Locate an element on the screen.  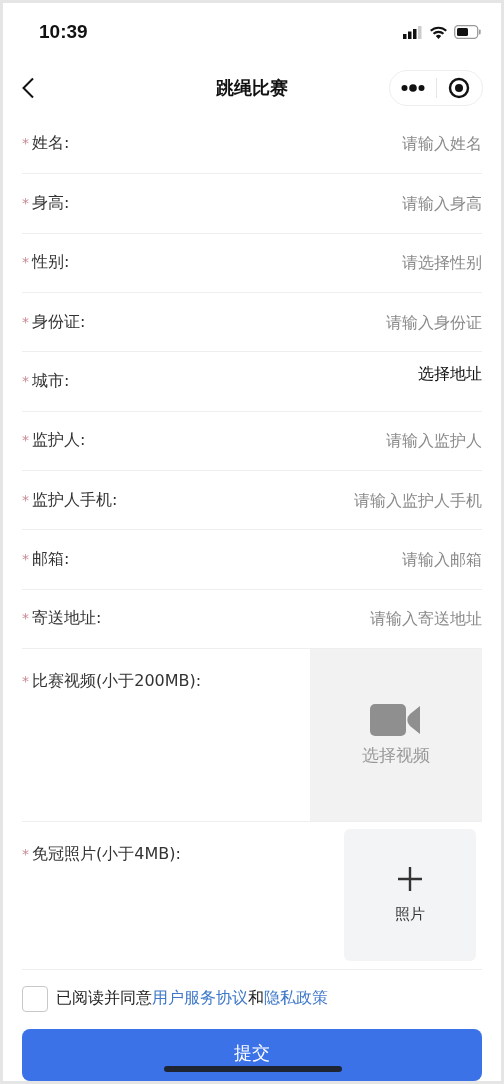
field-label: 邮箱: is located at coordinates (51, 559).